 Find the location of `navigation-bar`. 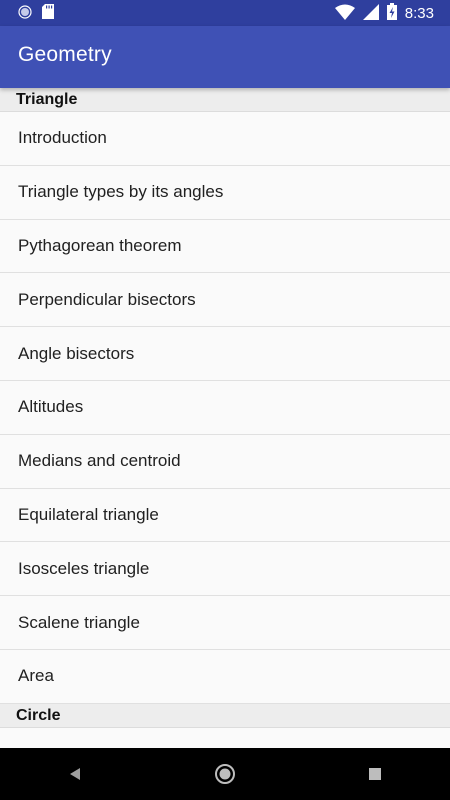

navigation-bar is located at coordinates (225, 774).